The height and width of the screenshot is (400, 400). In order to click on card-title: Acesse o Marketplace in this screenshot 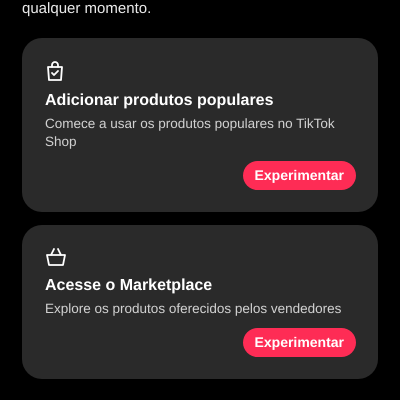, I will do `click(129, 286)`.